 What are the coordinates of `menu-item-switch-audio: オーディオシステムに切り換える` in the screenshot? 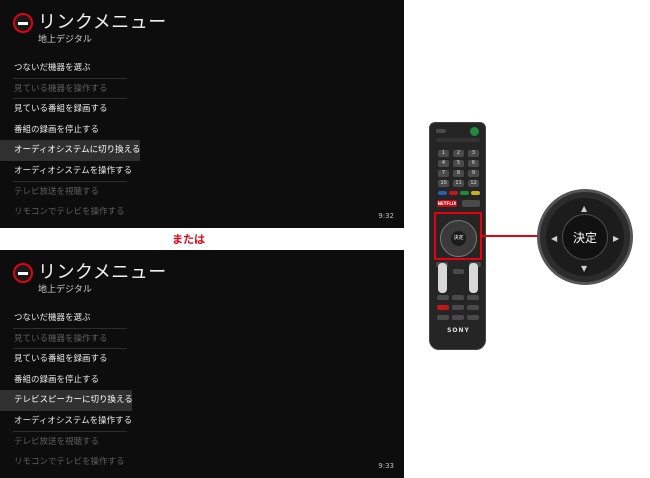 It's located at (70, 150).